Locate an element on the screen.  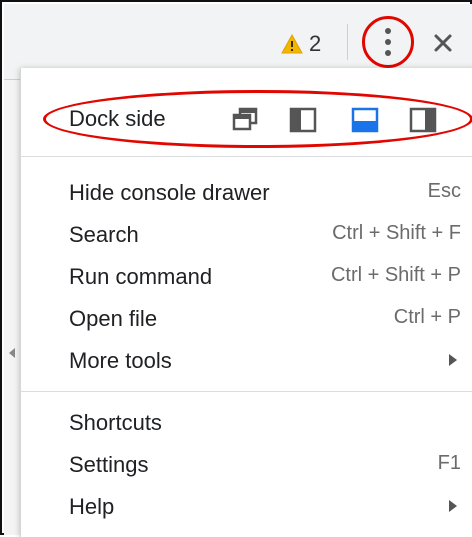
dock-side-label: Dock side is located at coordinates (117, 118).